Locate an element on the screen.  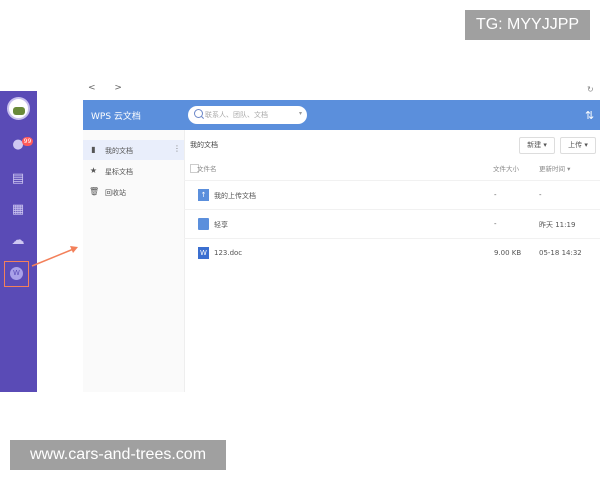
star-icon: ★ is located at coordinates (93, 170).